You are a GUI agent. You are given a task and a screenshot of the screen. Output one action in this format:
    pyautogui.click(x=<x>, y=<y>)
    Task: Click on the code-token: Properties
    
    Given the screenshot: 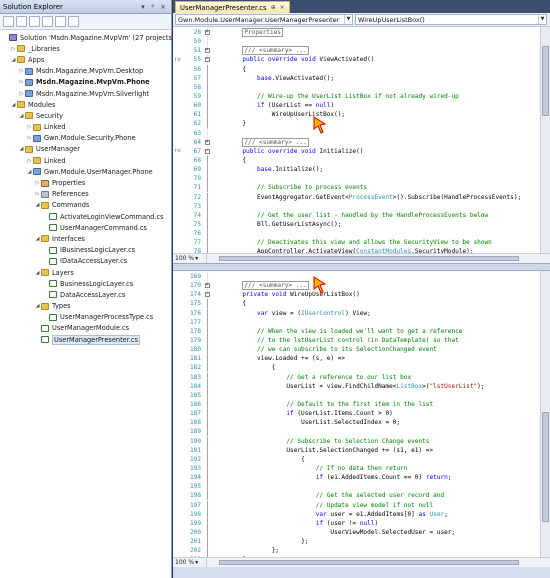 What is the action you would take?
    pyautogui.click(x=263, y=33)
    